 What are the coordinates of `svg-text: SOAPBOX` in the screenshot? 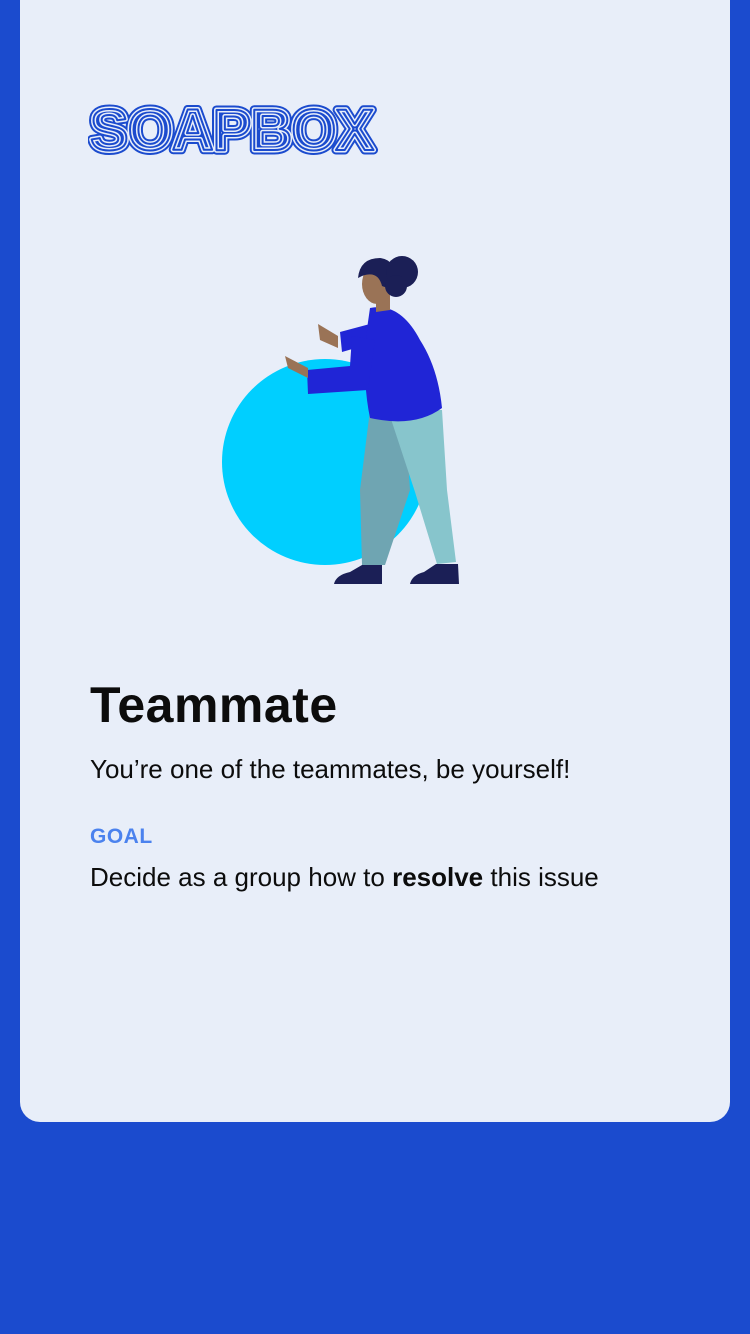 It's located at (232, 129).